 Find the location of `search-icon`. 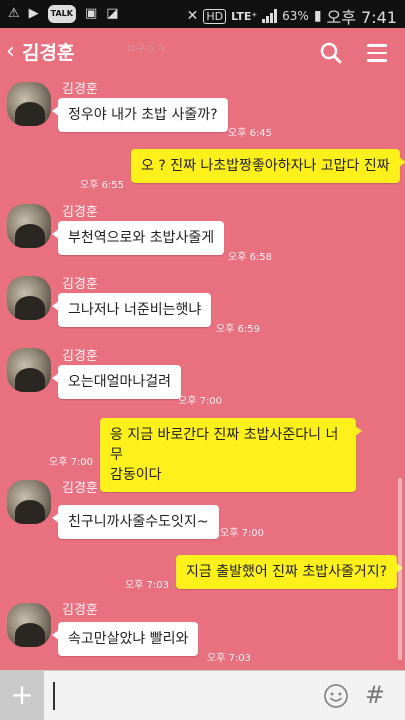

search-icon is located at coordinates (331, 53).